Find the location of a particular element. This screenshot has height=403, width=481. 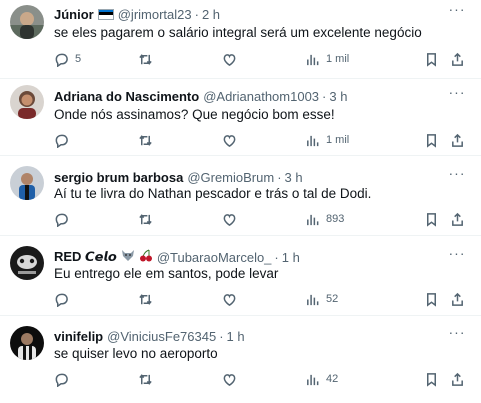

tweet-text: se quiser levo no aeroporto is located at coordinates (136, 353).